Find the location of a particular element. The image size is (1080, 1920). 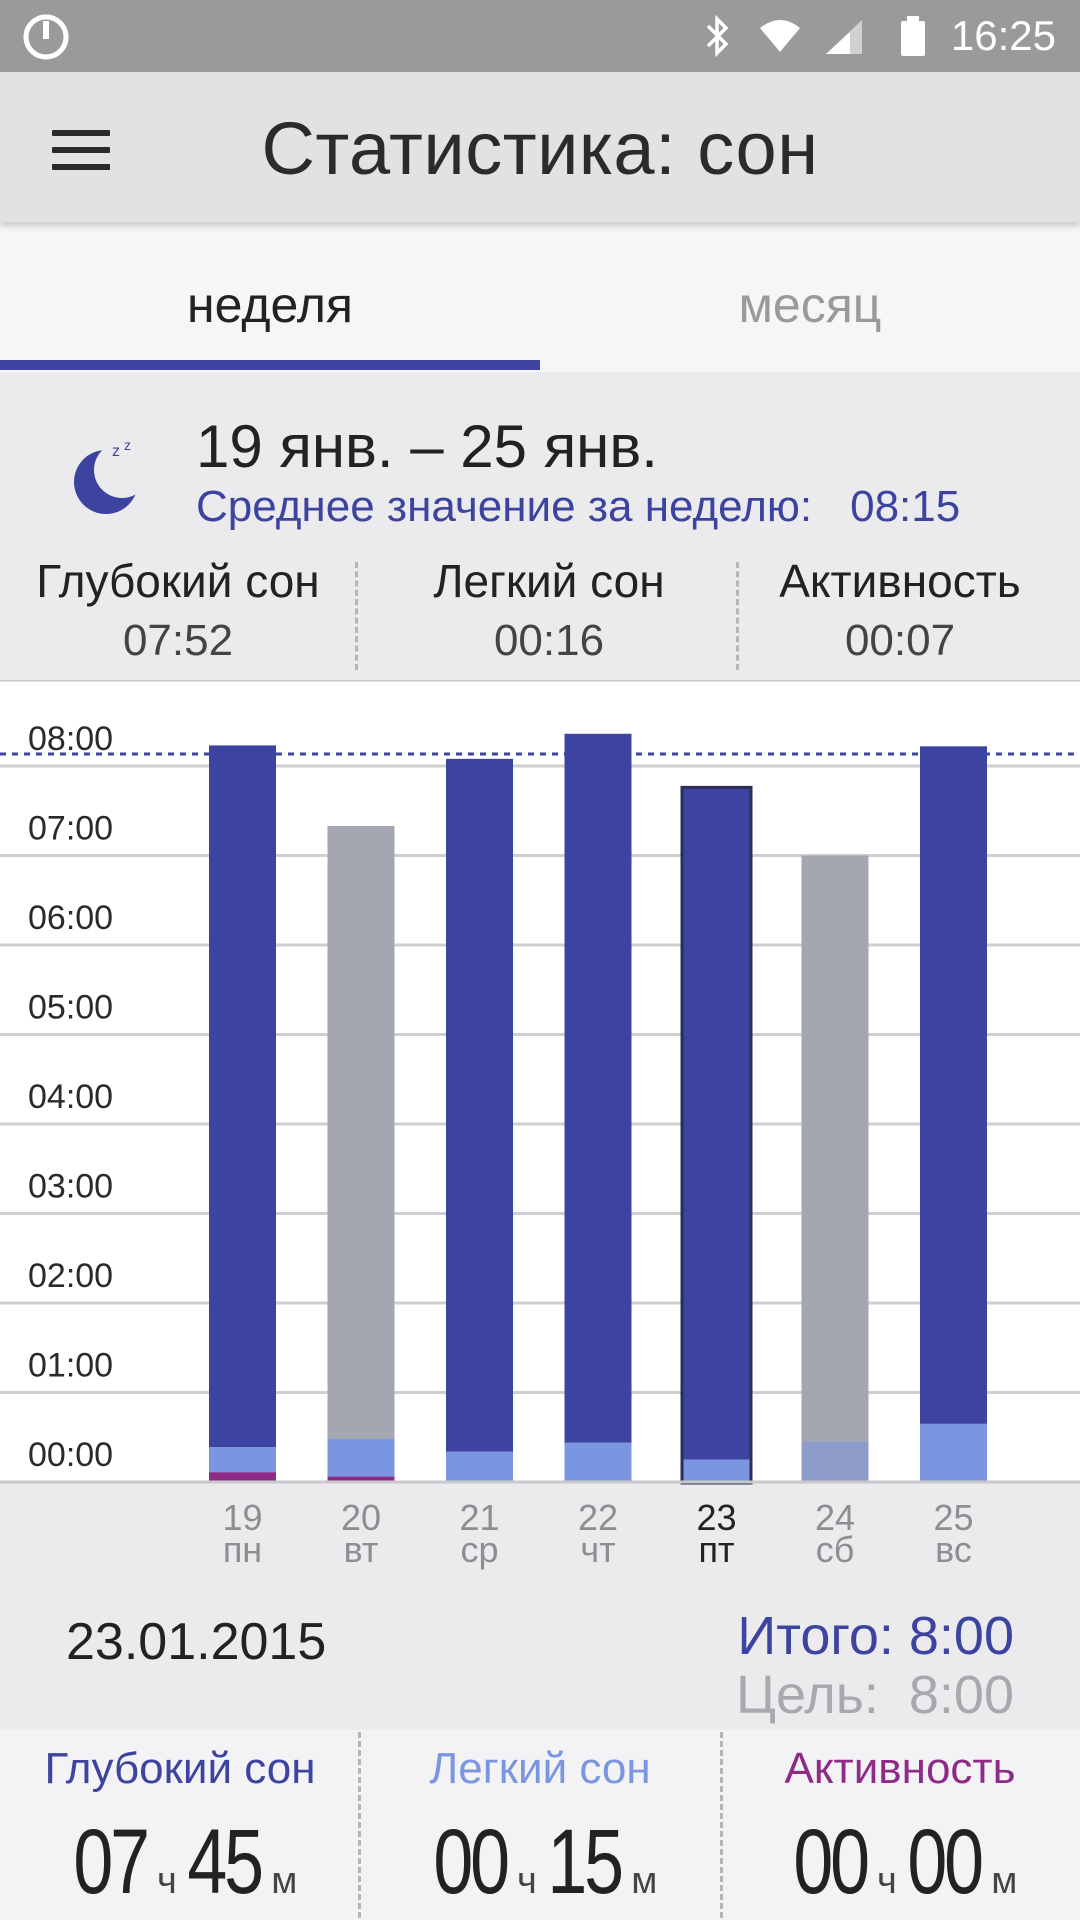

breakdown-deep-sleep: Глубокий сон 07 ч 45 м is located at coordinates (180, 1822).